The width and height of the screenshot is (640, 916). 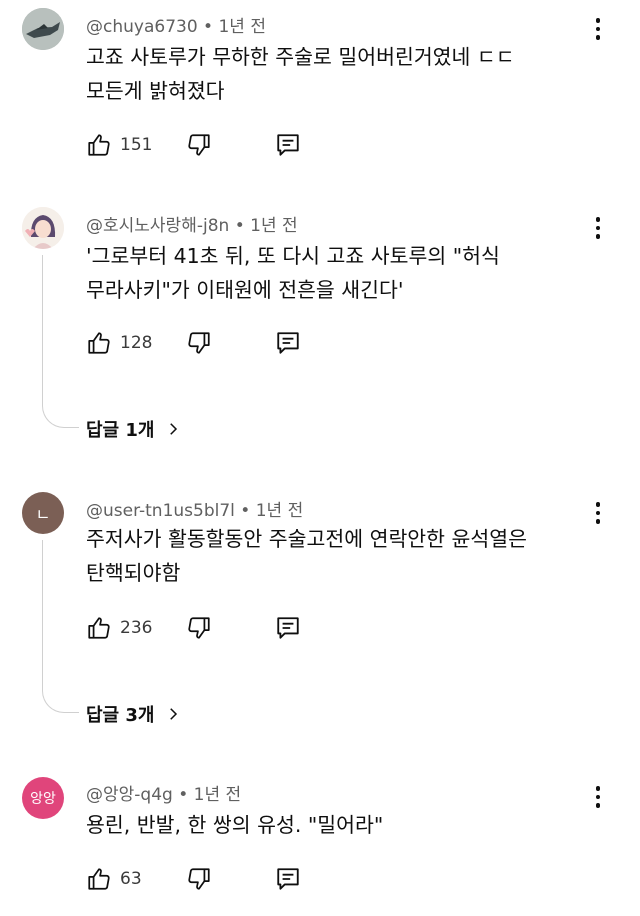 What do you see at coordinates (119, 628) in the screenshot?
I see `like-button: 236` at bounding box center [119, 628].